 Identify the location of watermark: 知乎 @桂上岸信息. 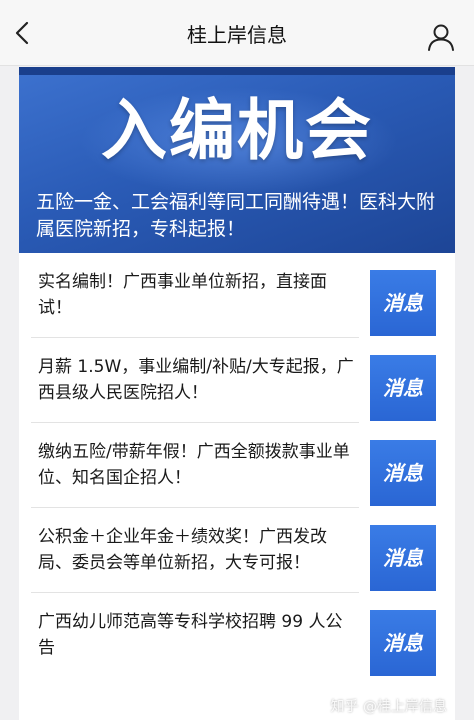
(388, 707).